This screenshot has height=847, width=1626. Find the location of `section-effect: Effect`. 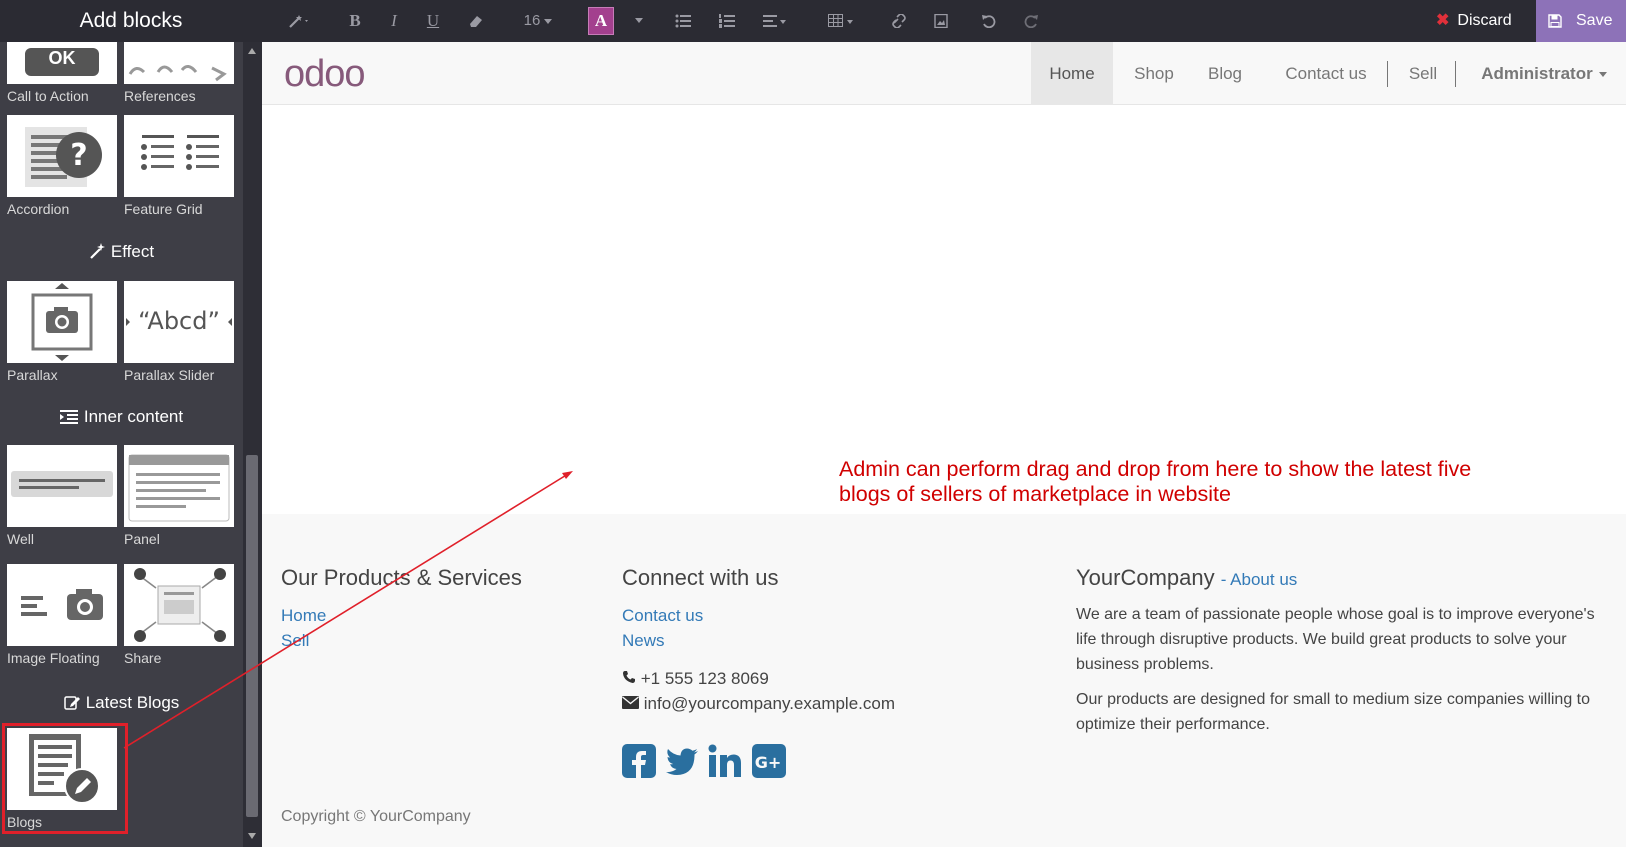

section-effect: Effect is located at coordinates (121, 252).